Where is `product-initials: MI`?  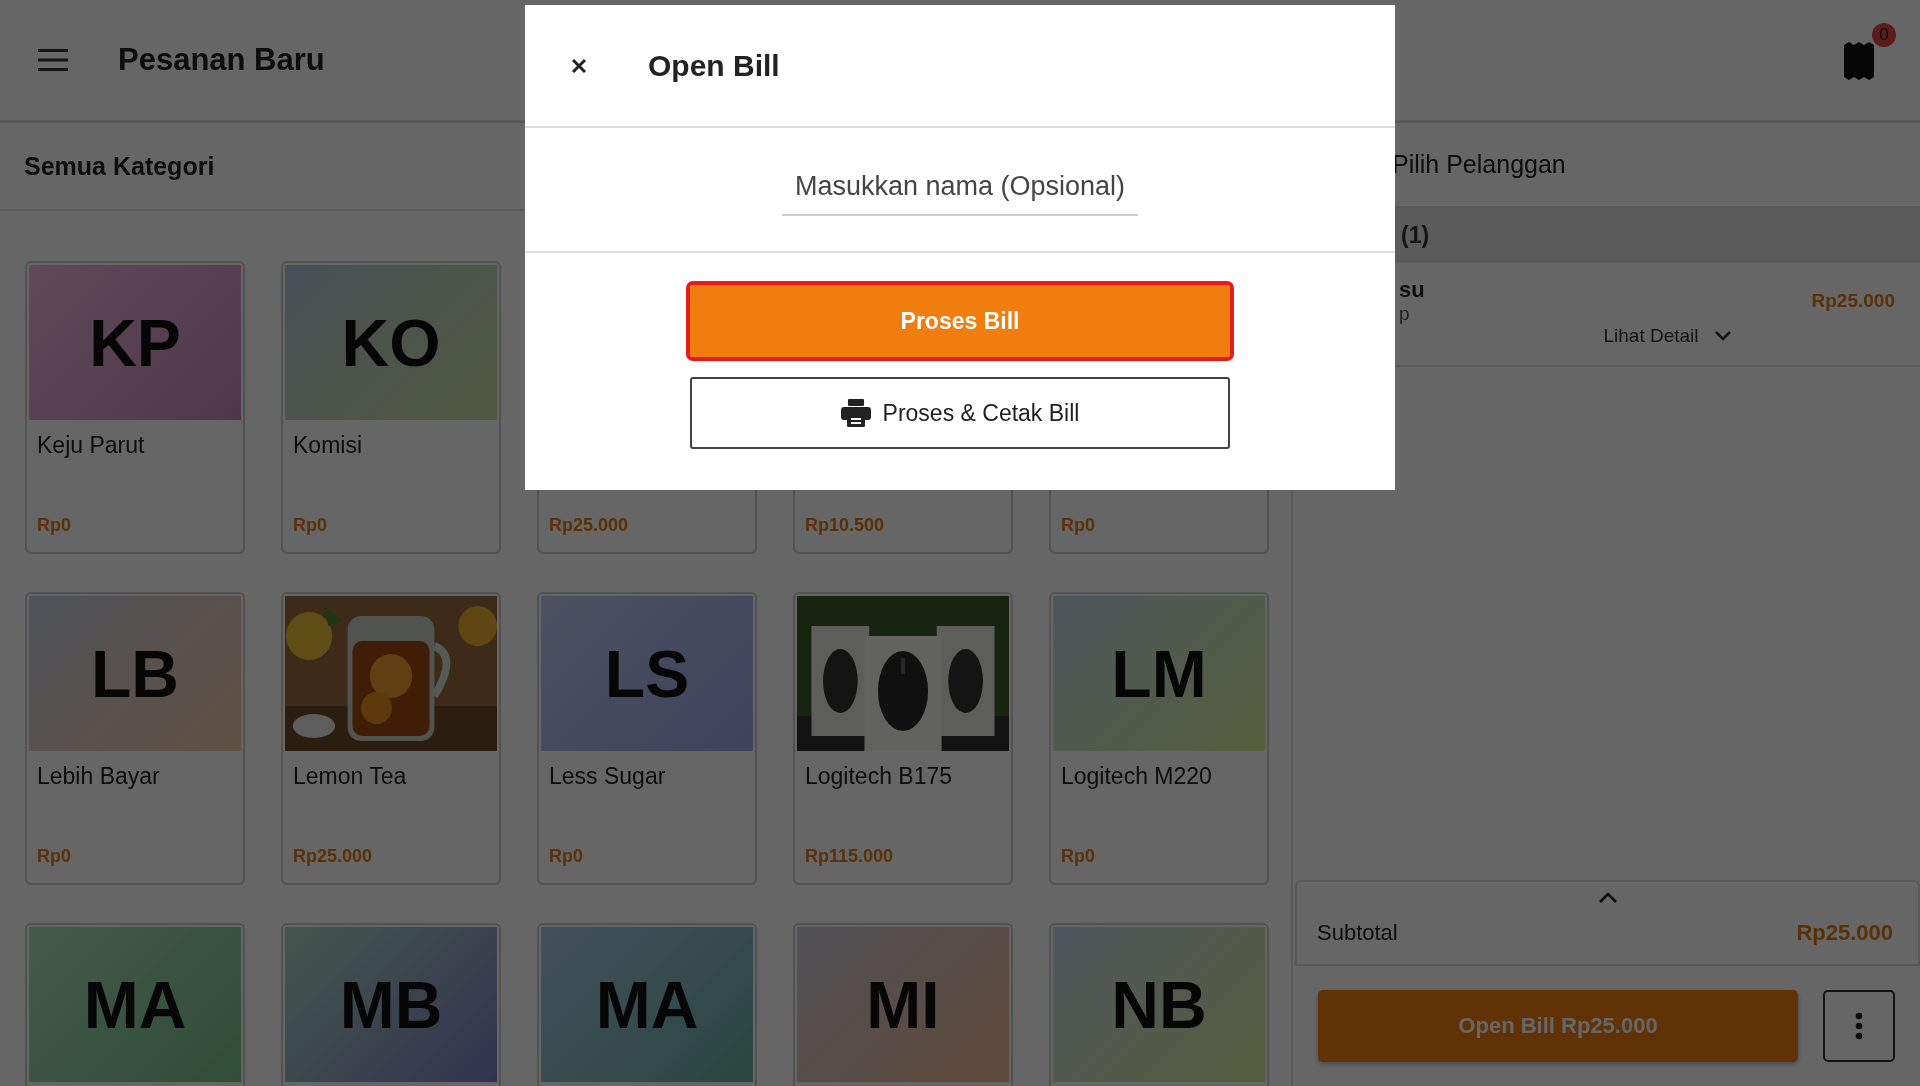
product-initials: MI is located at coordinates (903, 1004).